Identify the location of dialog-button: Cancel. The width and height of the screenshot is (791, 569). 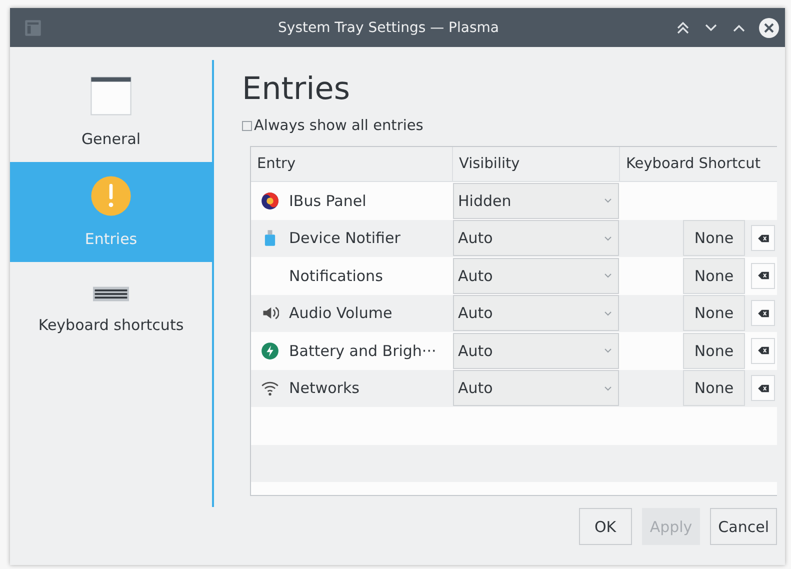
(743, 526).